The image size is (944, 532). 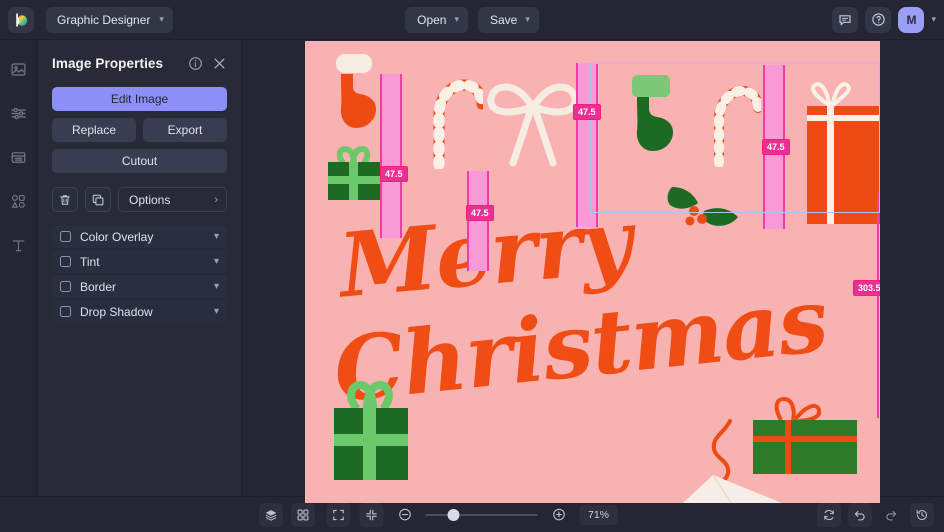 I want to click on history-controls, so click(x=875, y=514).